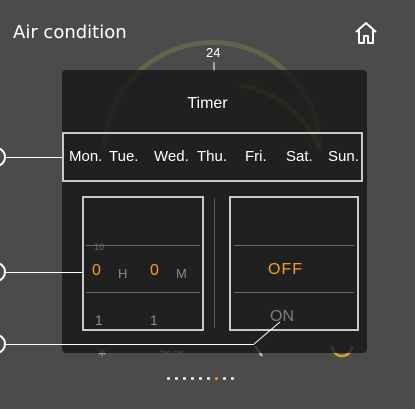  What do you see at coordinates (181, 273) in the screenshot?
I see `minute-unit: M` at bounding box center [181, 273].